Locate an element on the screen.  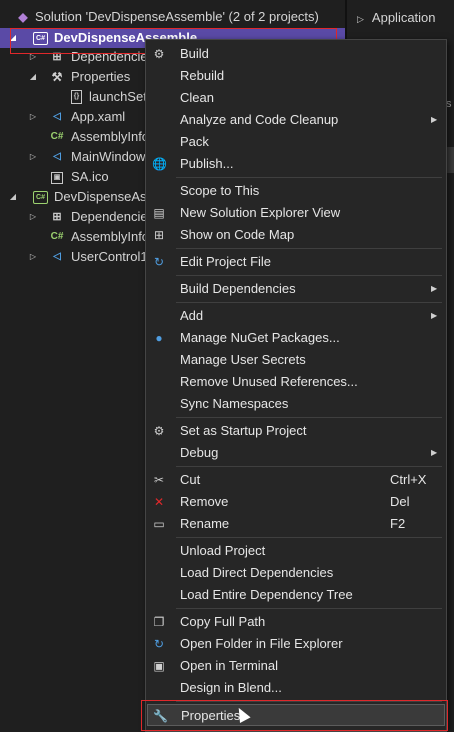
menu-item-label: Manage User Secrets is located at coordinates (243, 359).